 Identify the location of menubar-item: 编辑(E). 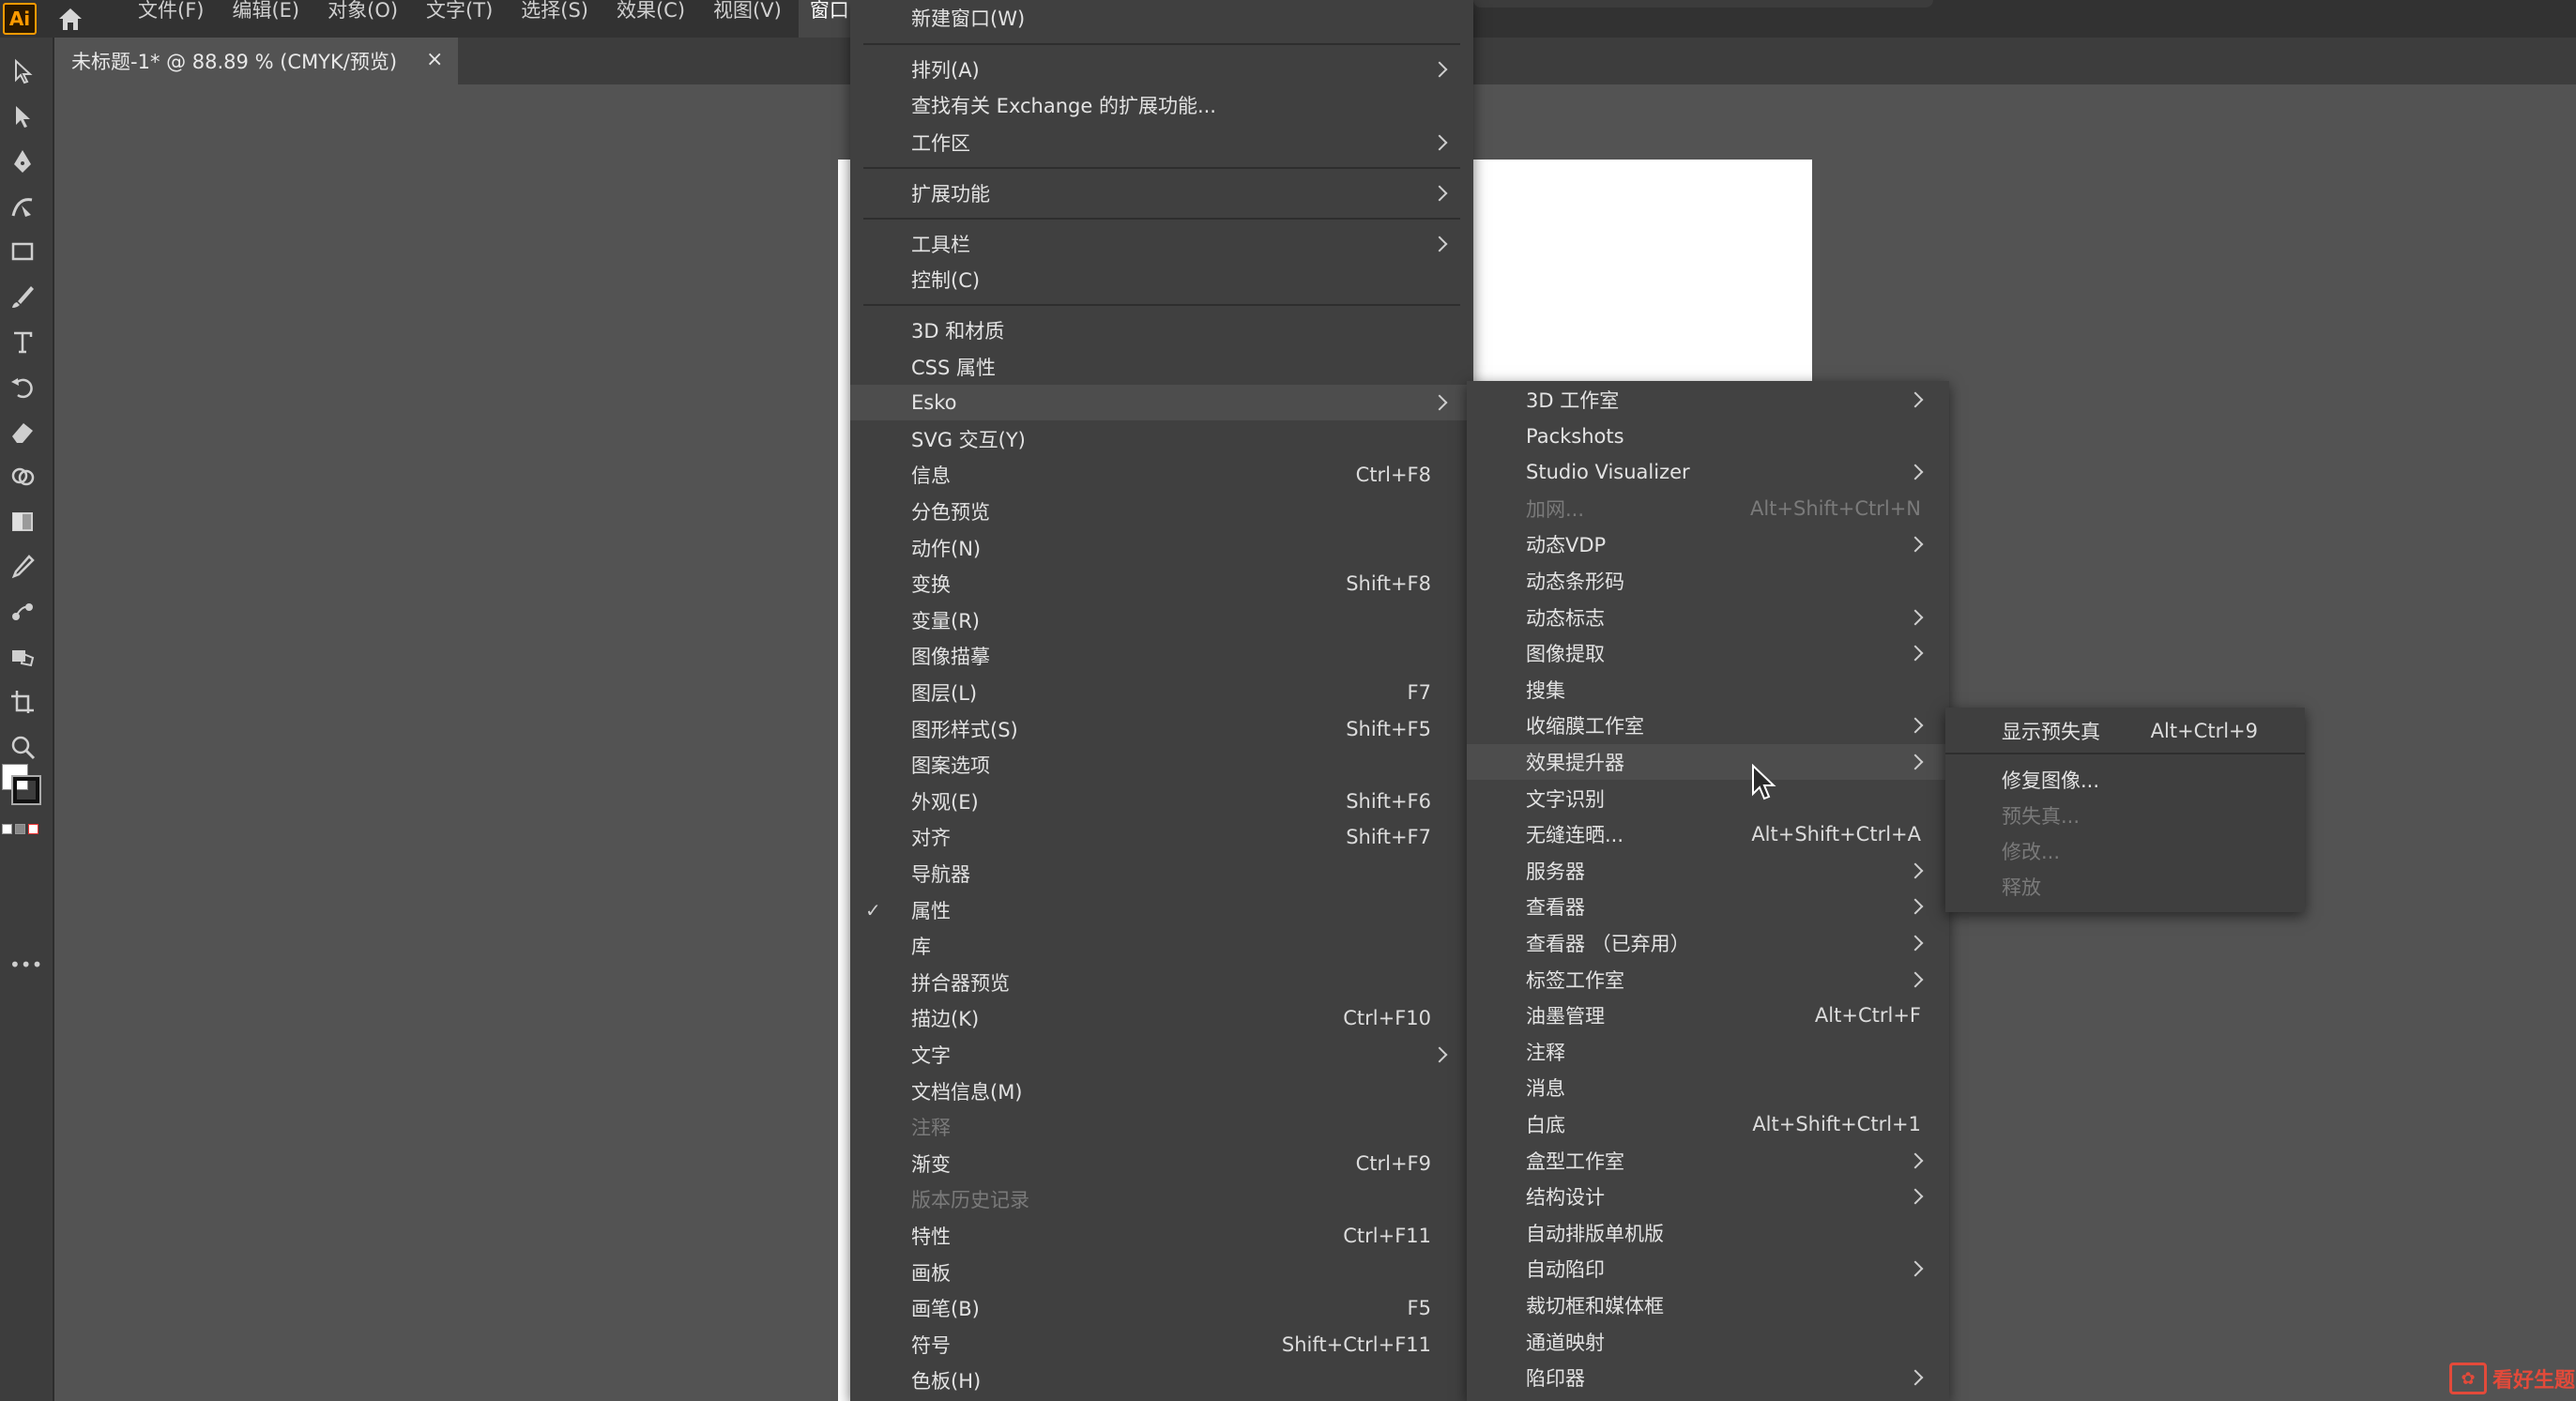
(266, 19).